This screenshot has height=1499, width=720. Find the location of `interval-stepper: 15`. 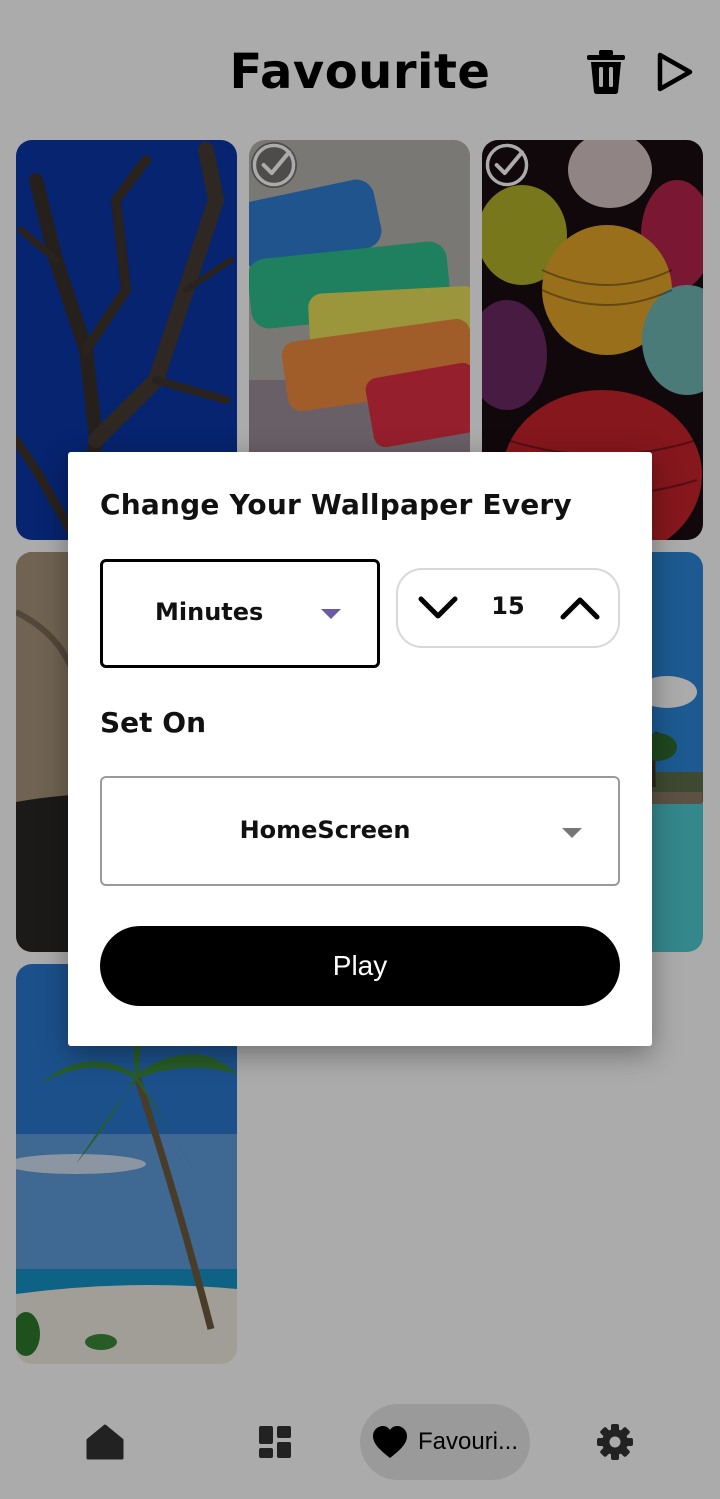

interval-stepper: 15 is located at coordinates (508, 608).